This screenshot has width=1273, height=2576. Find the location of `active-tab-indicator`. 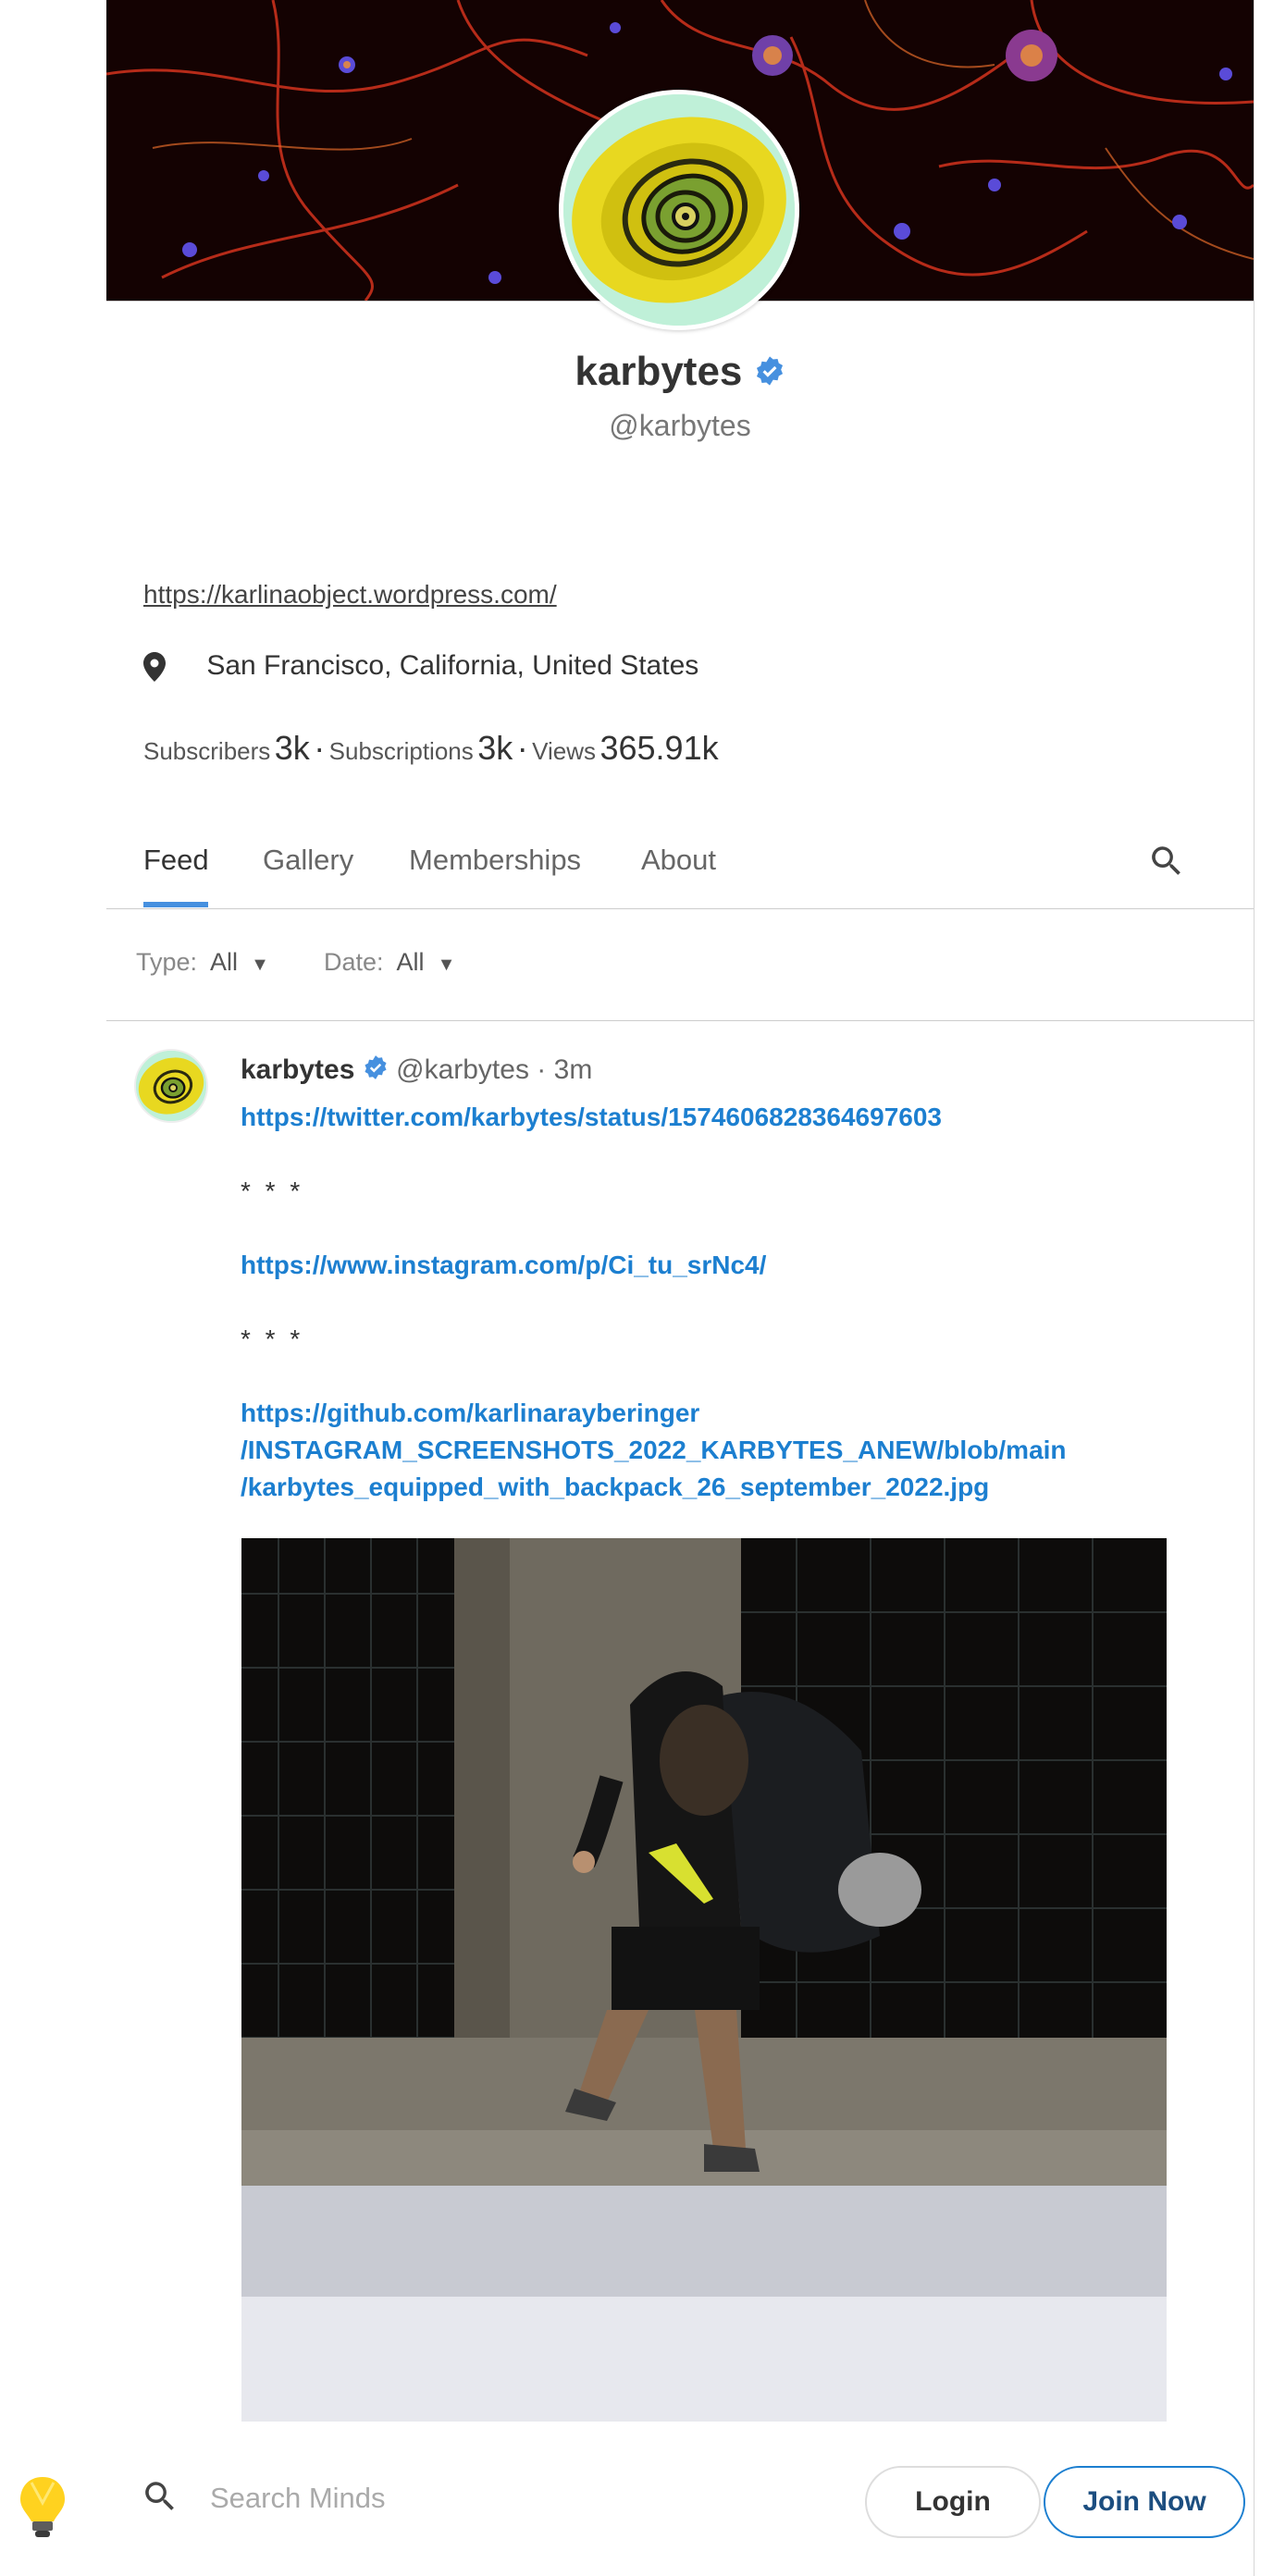

active-tab-indicator is located at coordinates (175, 904).